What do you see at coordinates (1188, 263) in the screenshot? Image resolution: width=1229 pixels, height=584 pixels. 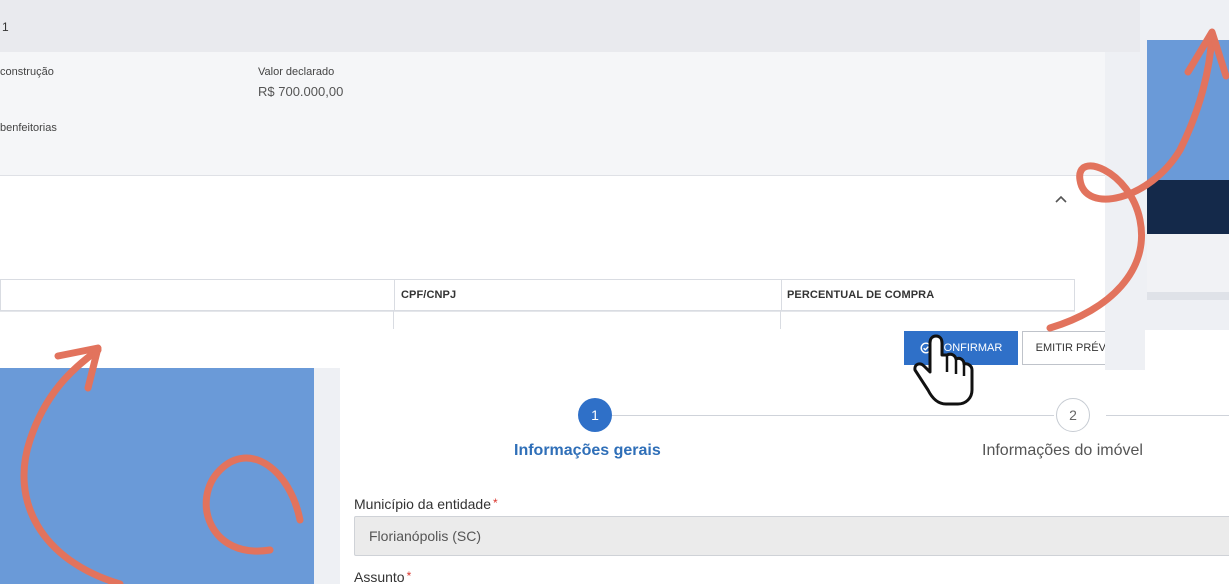 I see `decorative-gray-block` at bounding box center [1188, 263].